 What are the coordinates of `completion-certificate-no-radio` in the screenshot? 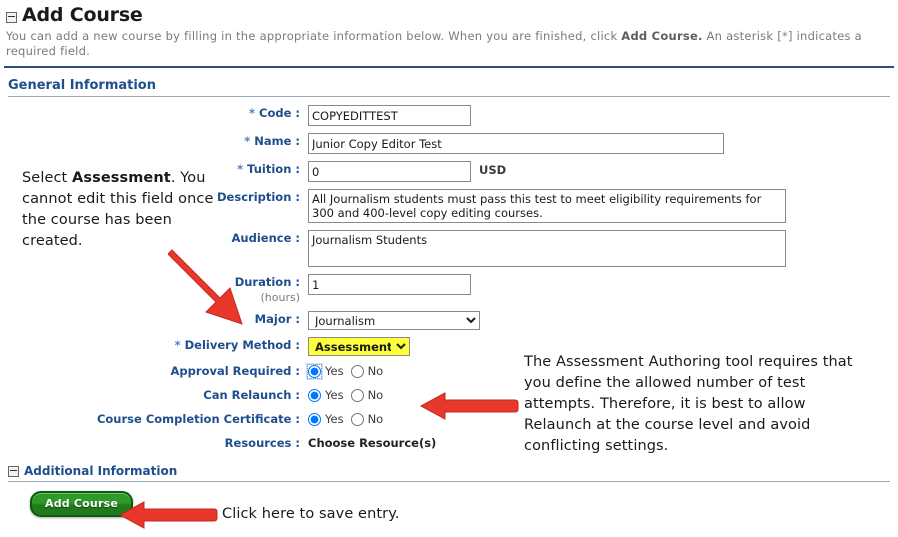 It's located at (357, 419).